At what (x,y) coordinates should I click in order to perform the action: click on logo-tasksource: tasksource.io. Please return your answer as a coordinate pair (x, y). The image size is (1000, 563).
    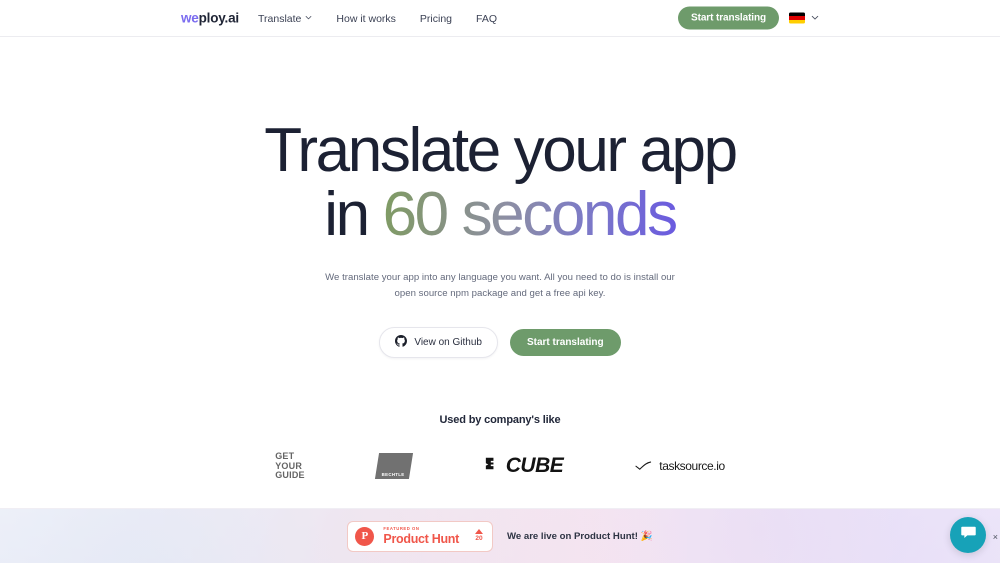
    Looking at the image, I should click on (680, 466).